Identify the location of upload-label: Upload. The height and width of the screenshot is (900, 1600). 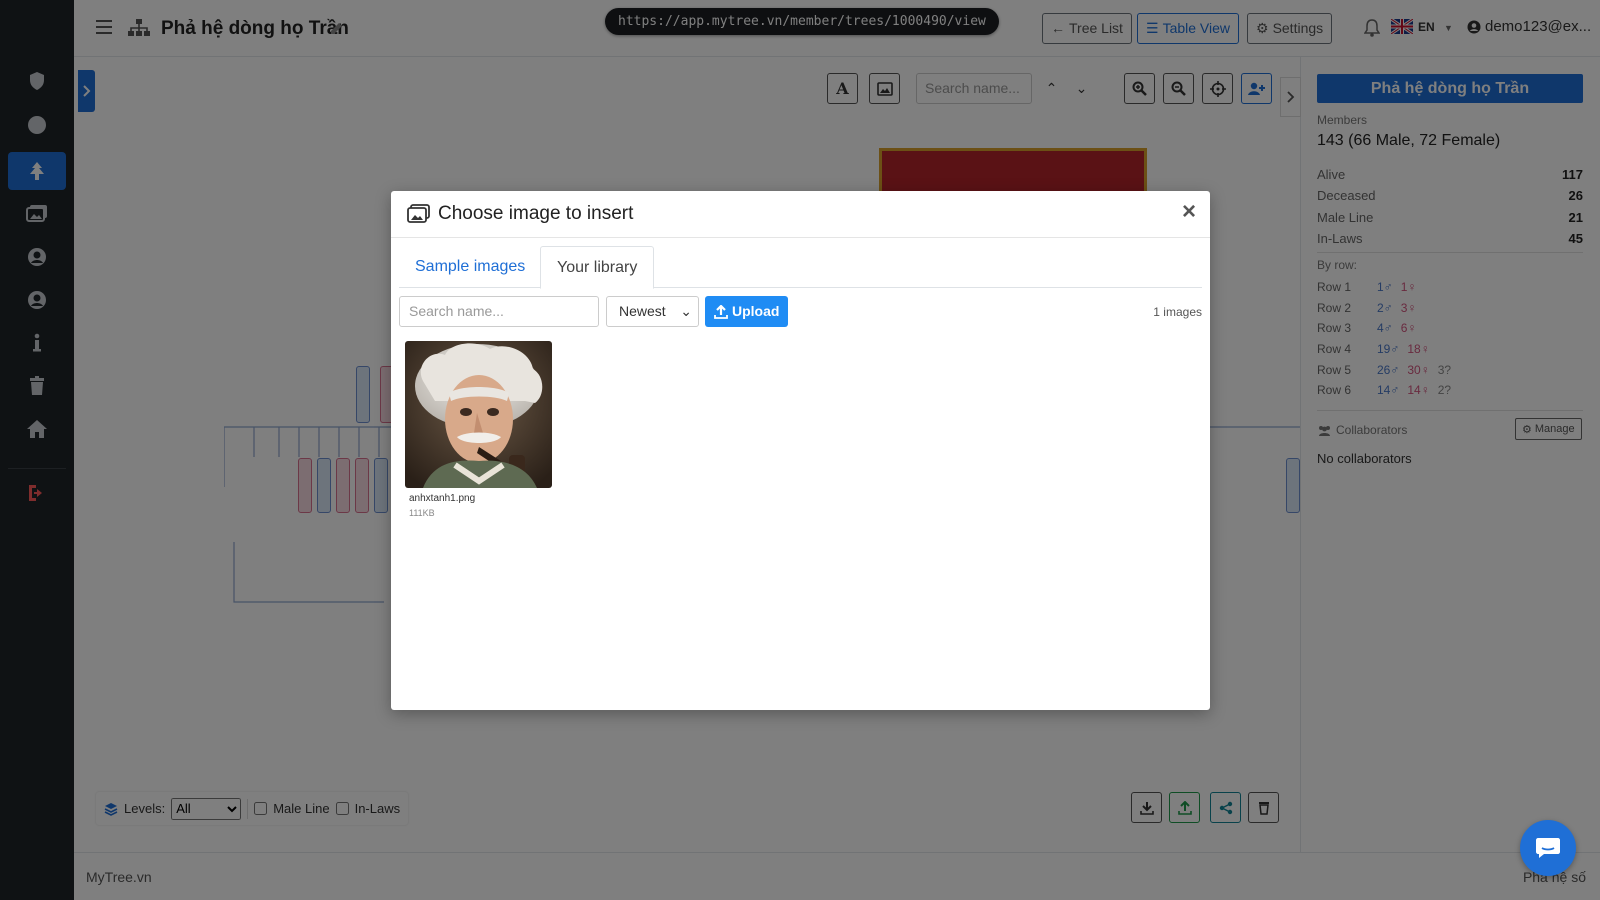
(756, 311).